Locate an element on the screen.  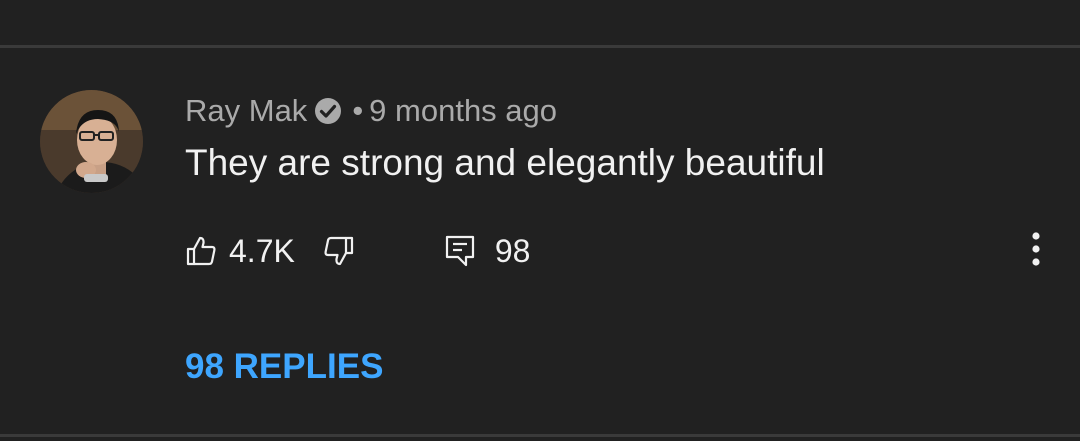
thumbs-up-icon is located at coordinates (201, 251).